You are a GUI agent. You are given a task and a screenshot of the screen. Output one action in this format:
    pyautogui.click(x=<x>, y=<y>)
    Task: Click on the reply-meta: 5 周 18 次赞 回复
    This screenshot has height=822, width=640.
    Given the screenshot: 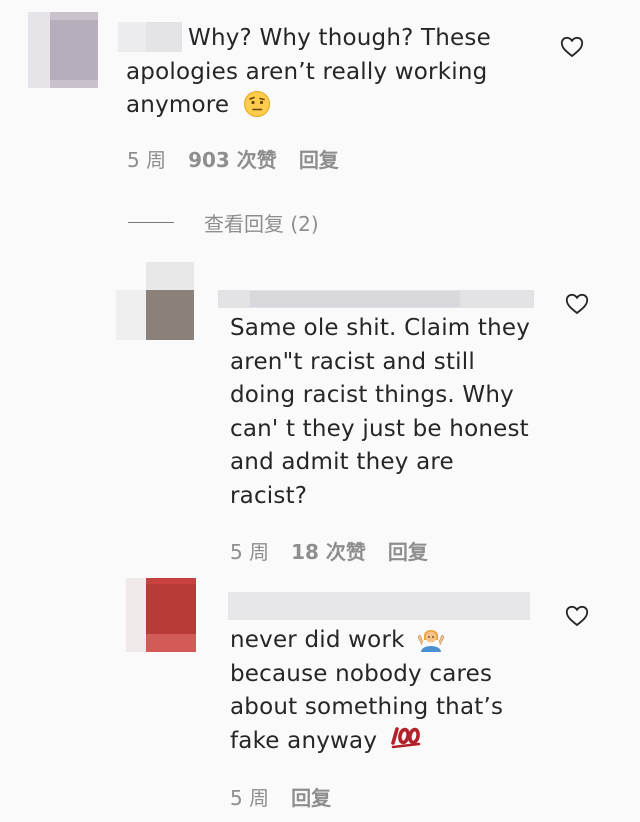 What is the action you would take?
    pyautogui.click(x=329, y=550)
    